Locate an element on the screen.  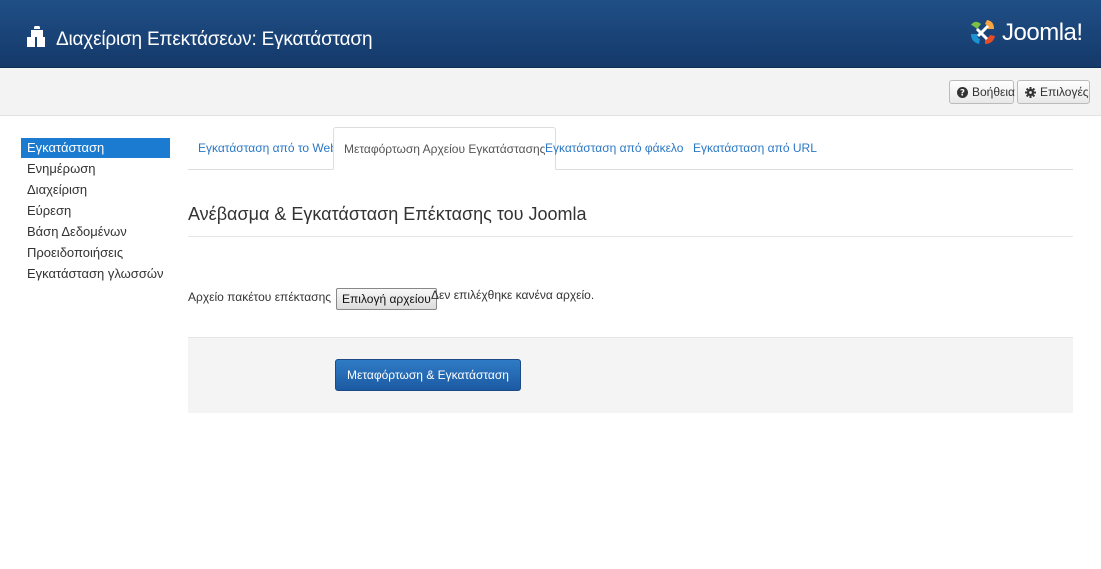
sidebar-item-warnings: Προειδοποιήσεις is located at coordinates (95, 253).